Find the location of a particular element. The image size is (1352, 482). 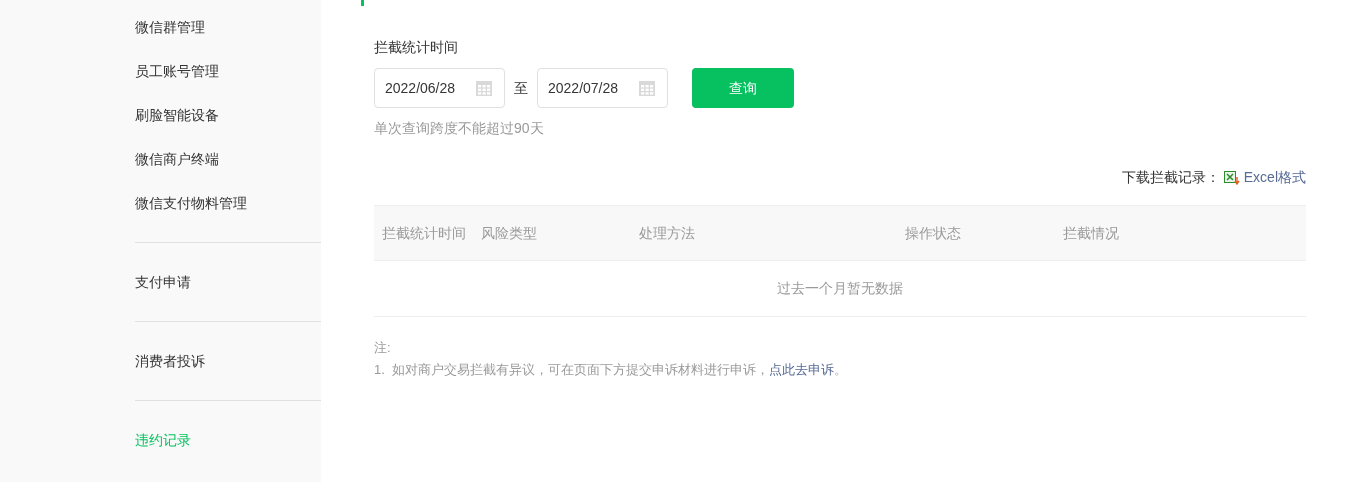

date-field: 2022/07/28 is located at coordinates (602, 88).